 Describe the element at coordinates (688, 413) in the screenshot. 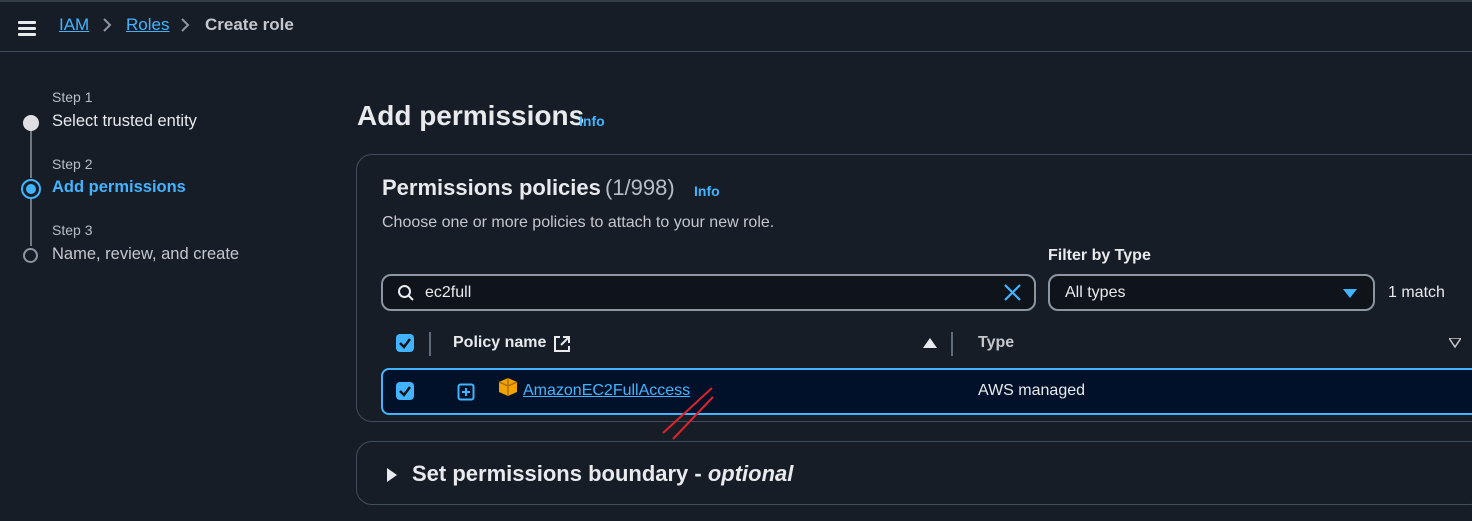

I see `annotation-marks` at that location.